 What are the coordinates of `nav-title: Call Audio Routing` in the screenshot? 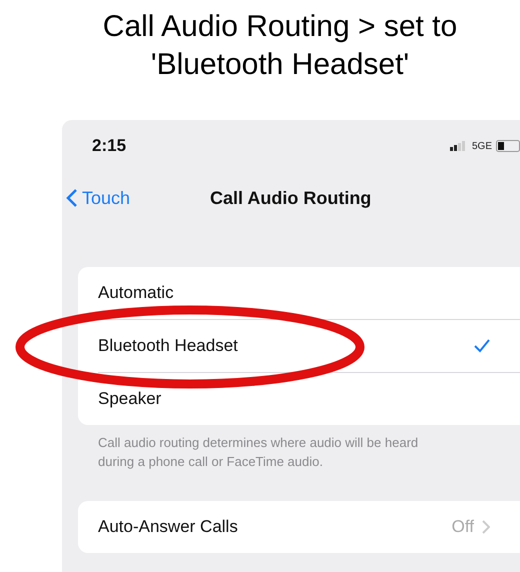 It's located at (291, 198).